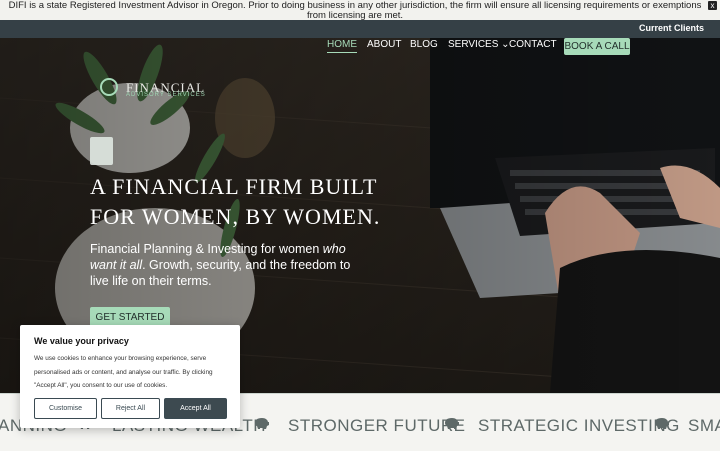  Describe the element at coordinates (704, 425) in the screenshot. I see `ticker-item: SMA` at that location.